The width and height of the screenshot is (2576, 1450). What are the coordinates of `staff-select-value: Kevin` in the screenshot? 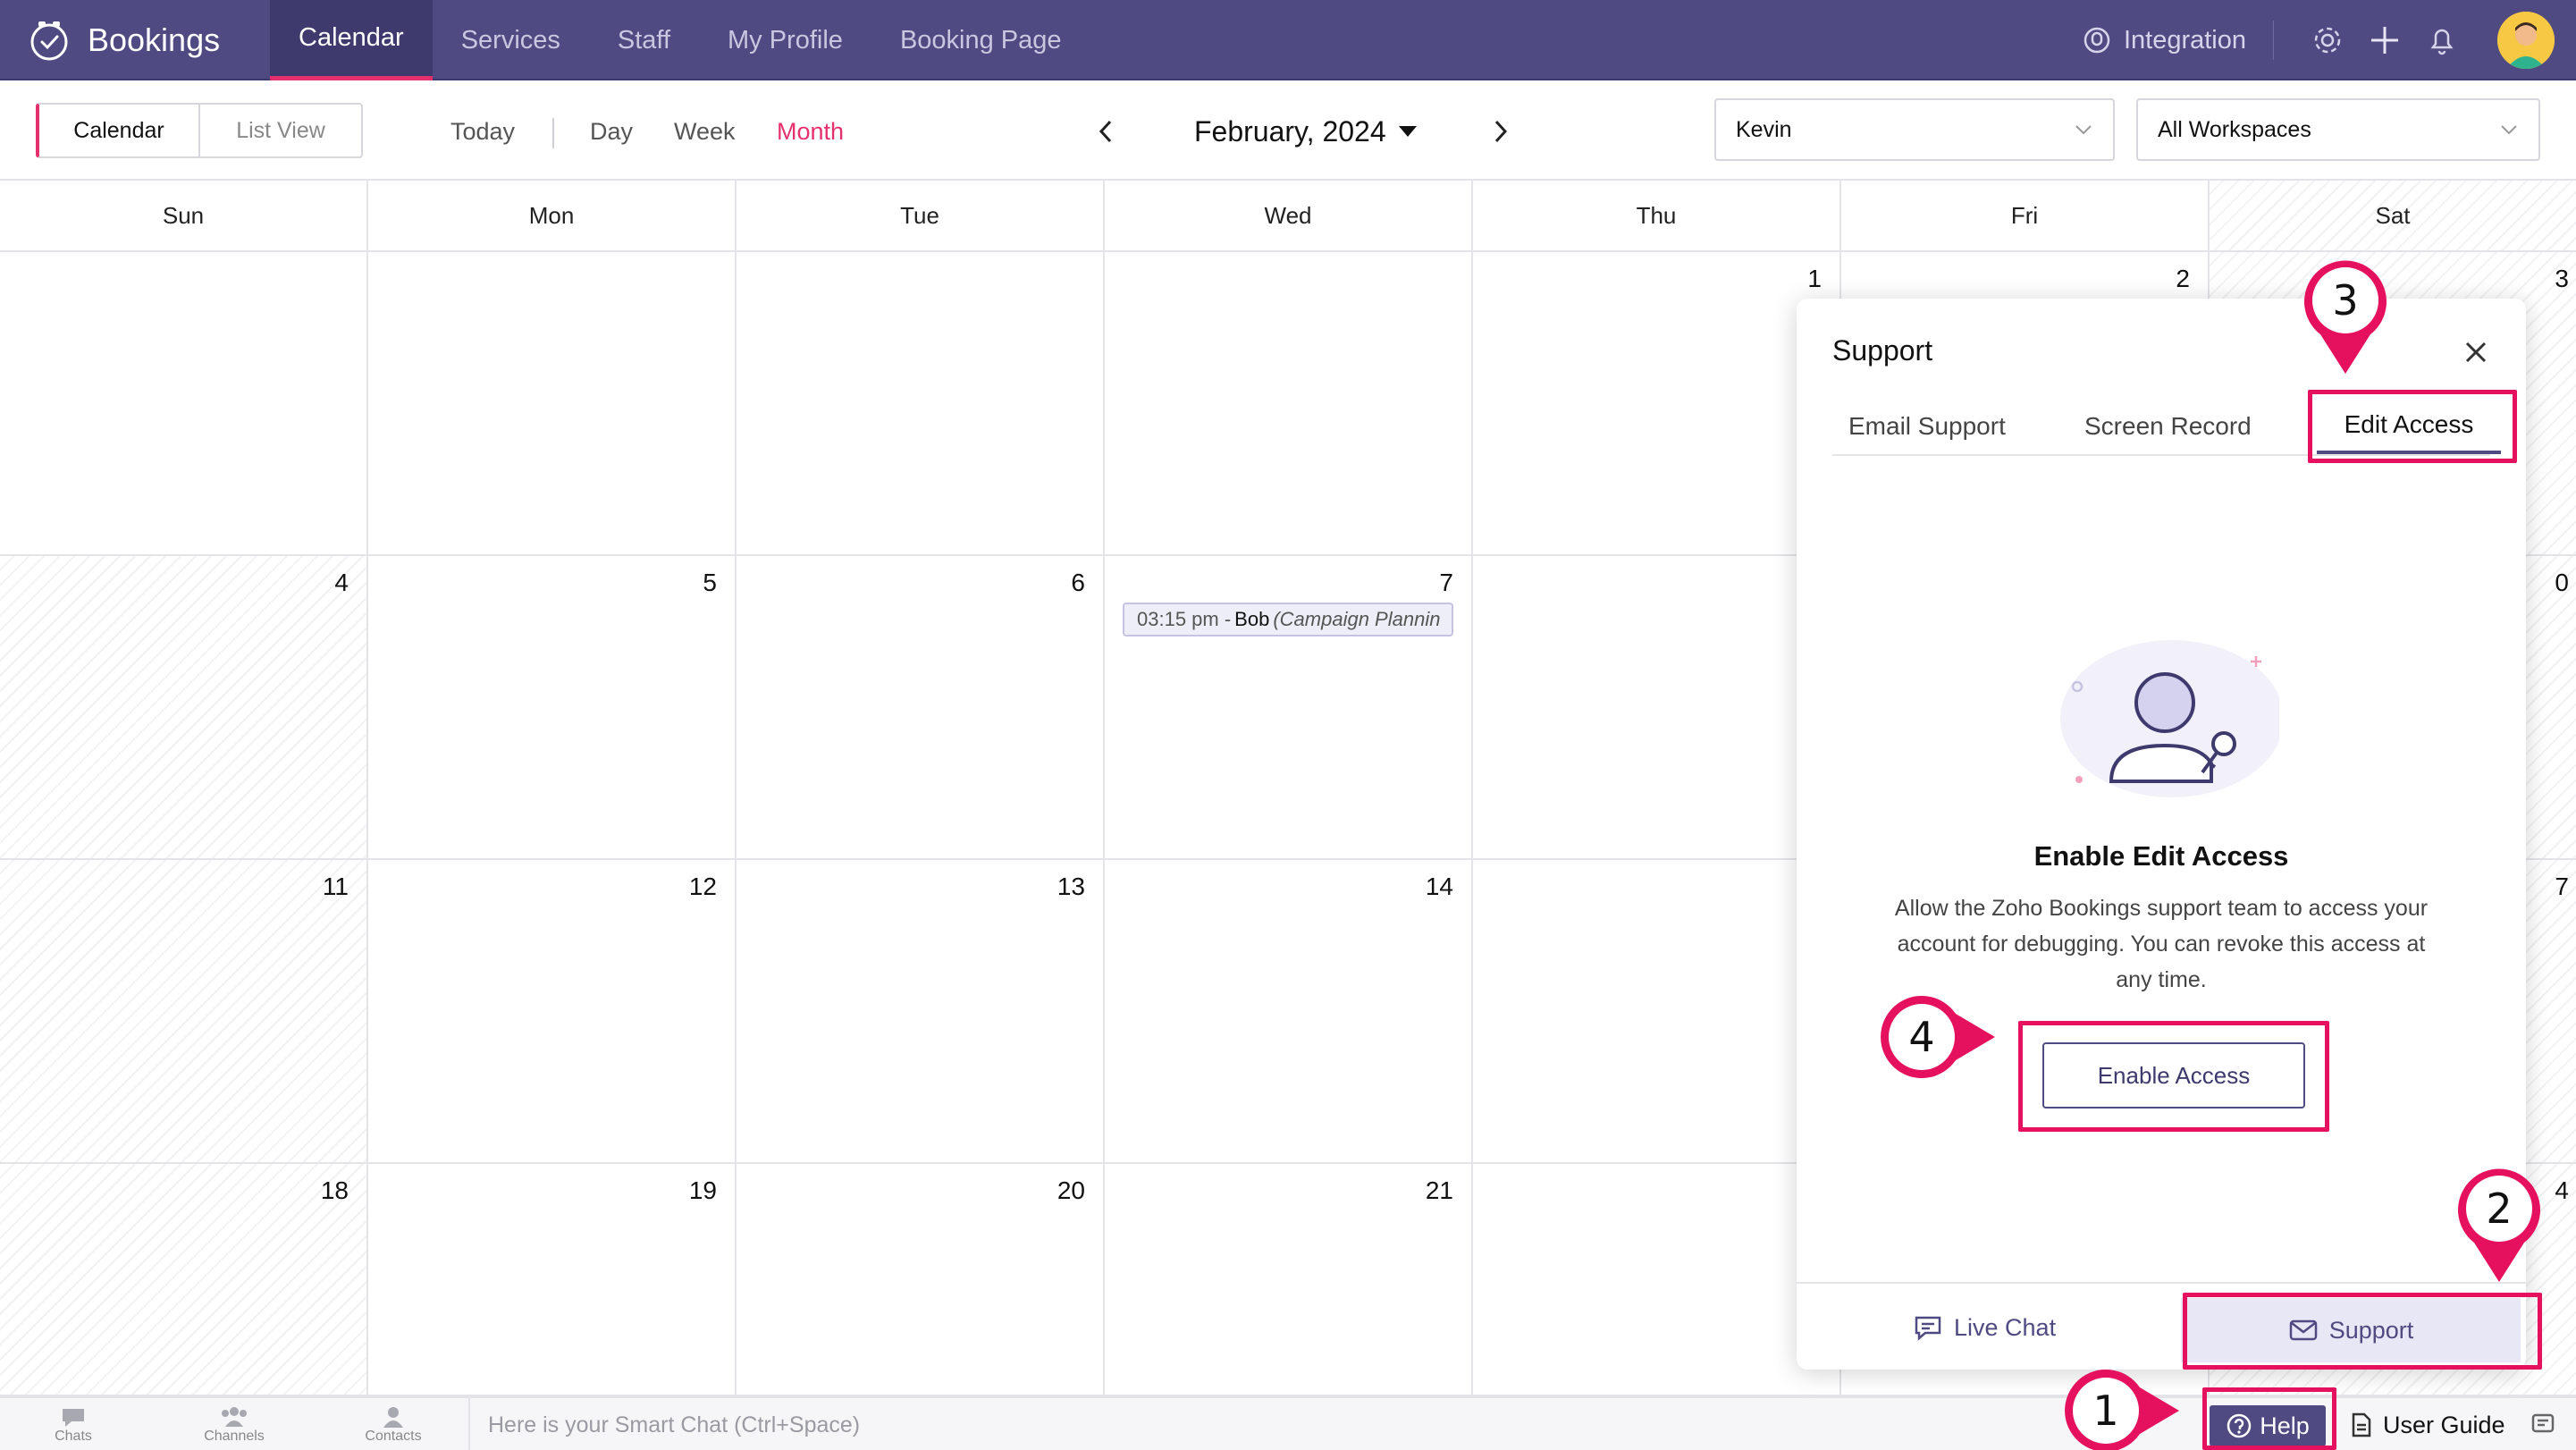 It's located at (1764, 129).